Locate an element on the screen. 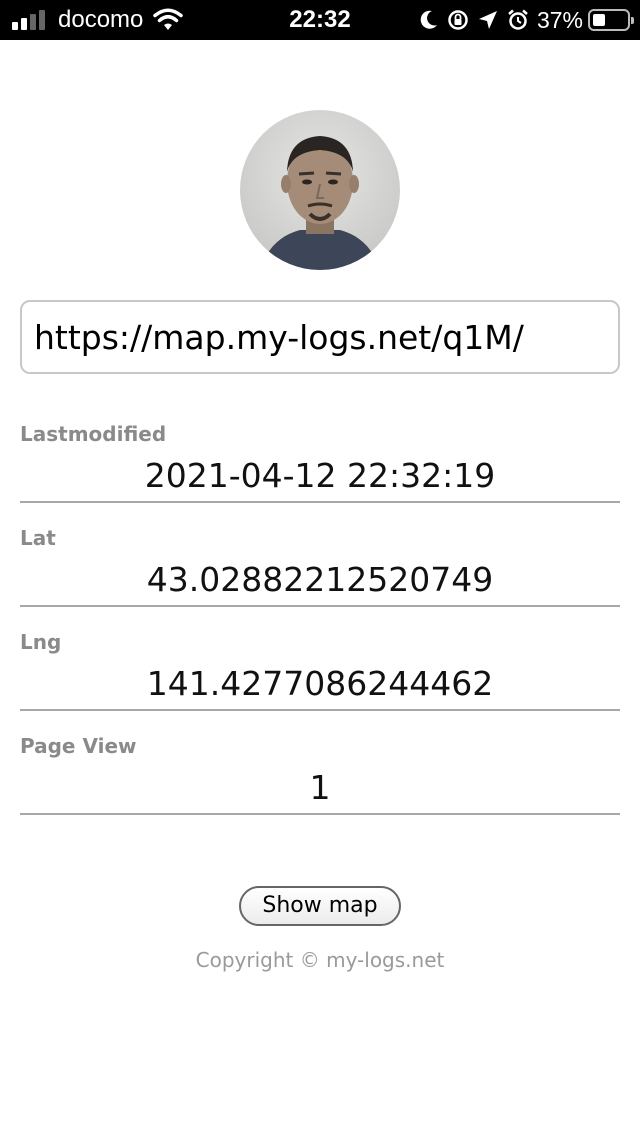 This screenshot has height=1136, width=640. person-photo-icon is located at coordinates (320, 190).